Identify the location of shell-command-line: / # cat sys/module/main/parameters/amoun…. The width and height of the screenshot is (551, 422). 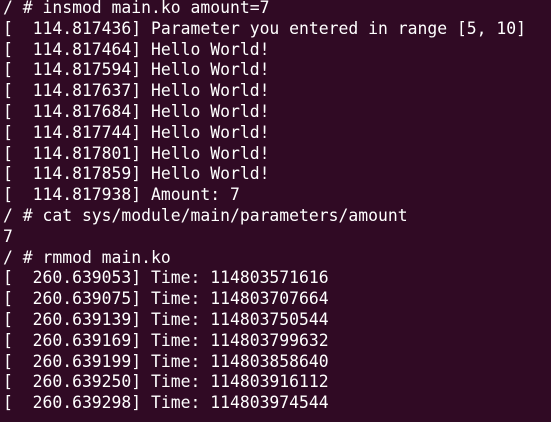
(205, 215).